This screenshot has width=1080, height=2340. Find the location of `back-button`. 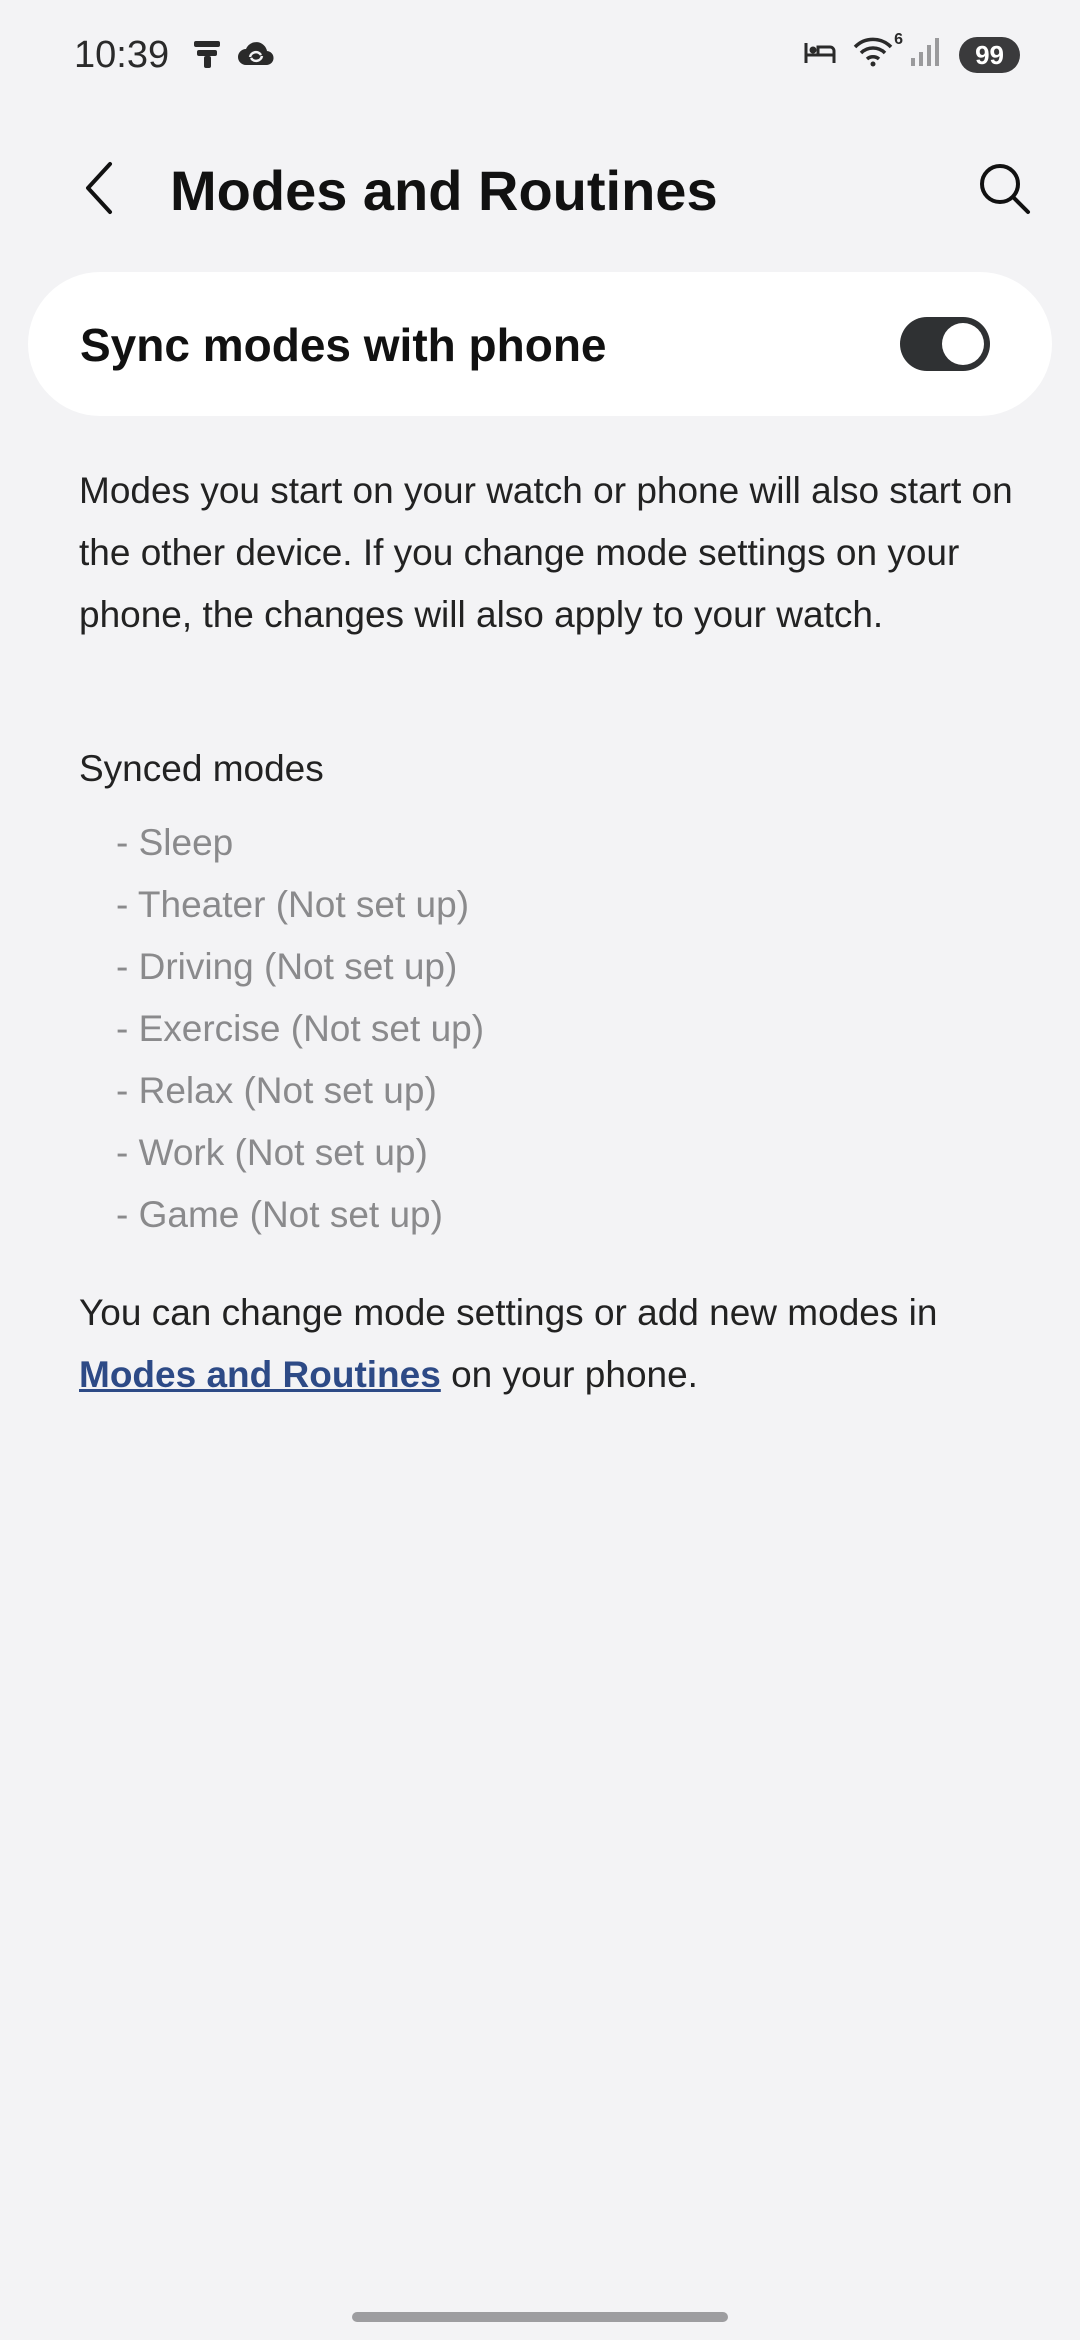

back-button is located at coordinates (100, 190).